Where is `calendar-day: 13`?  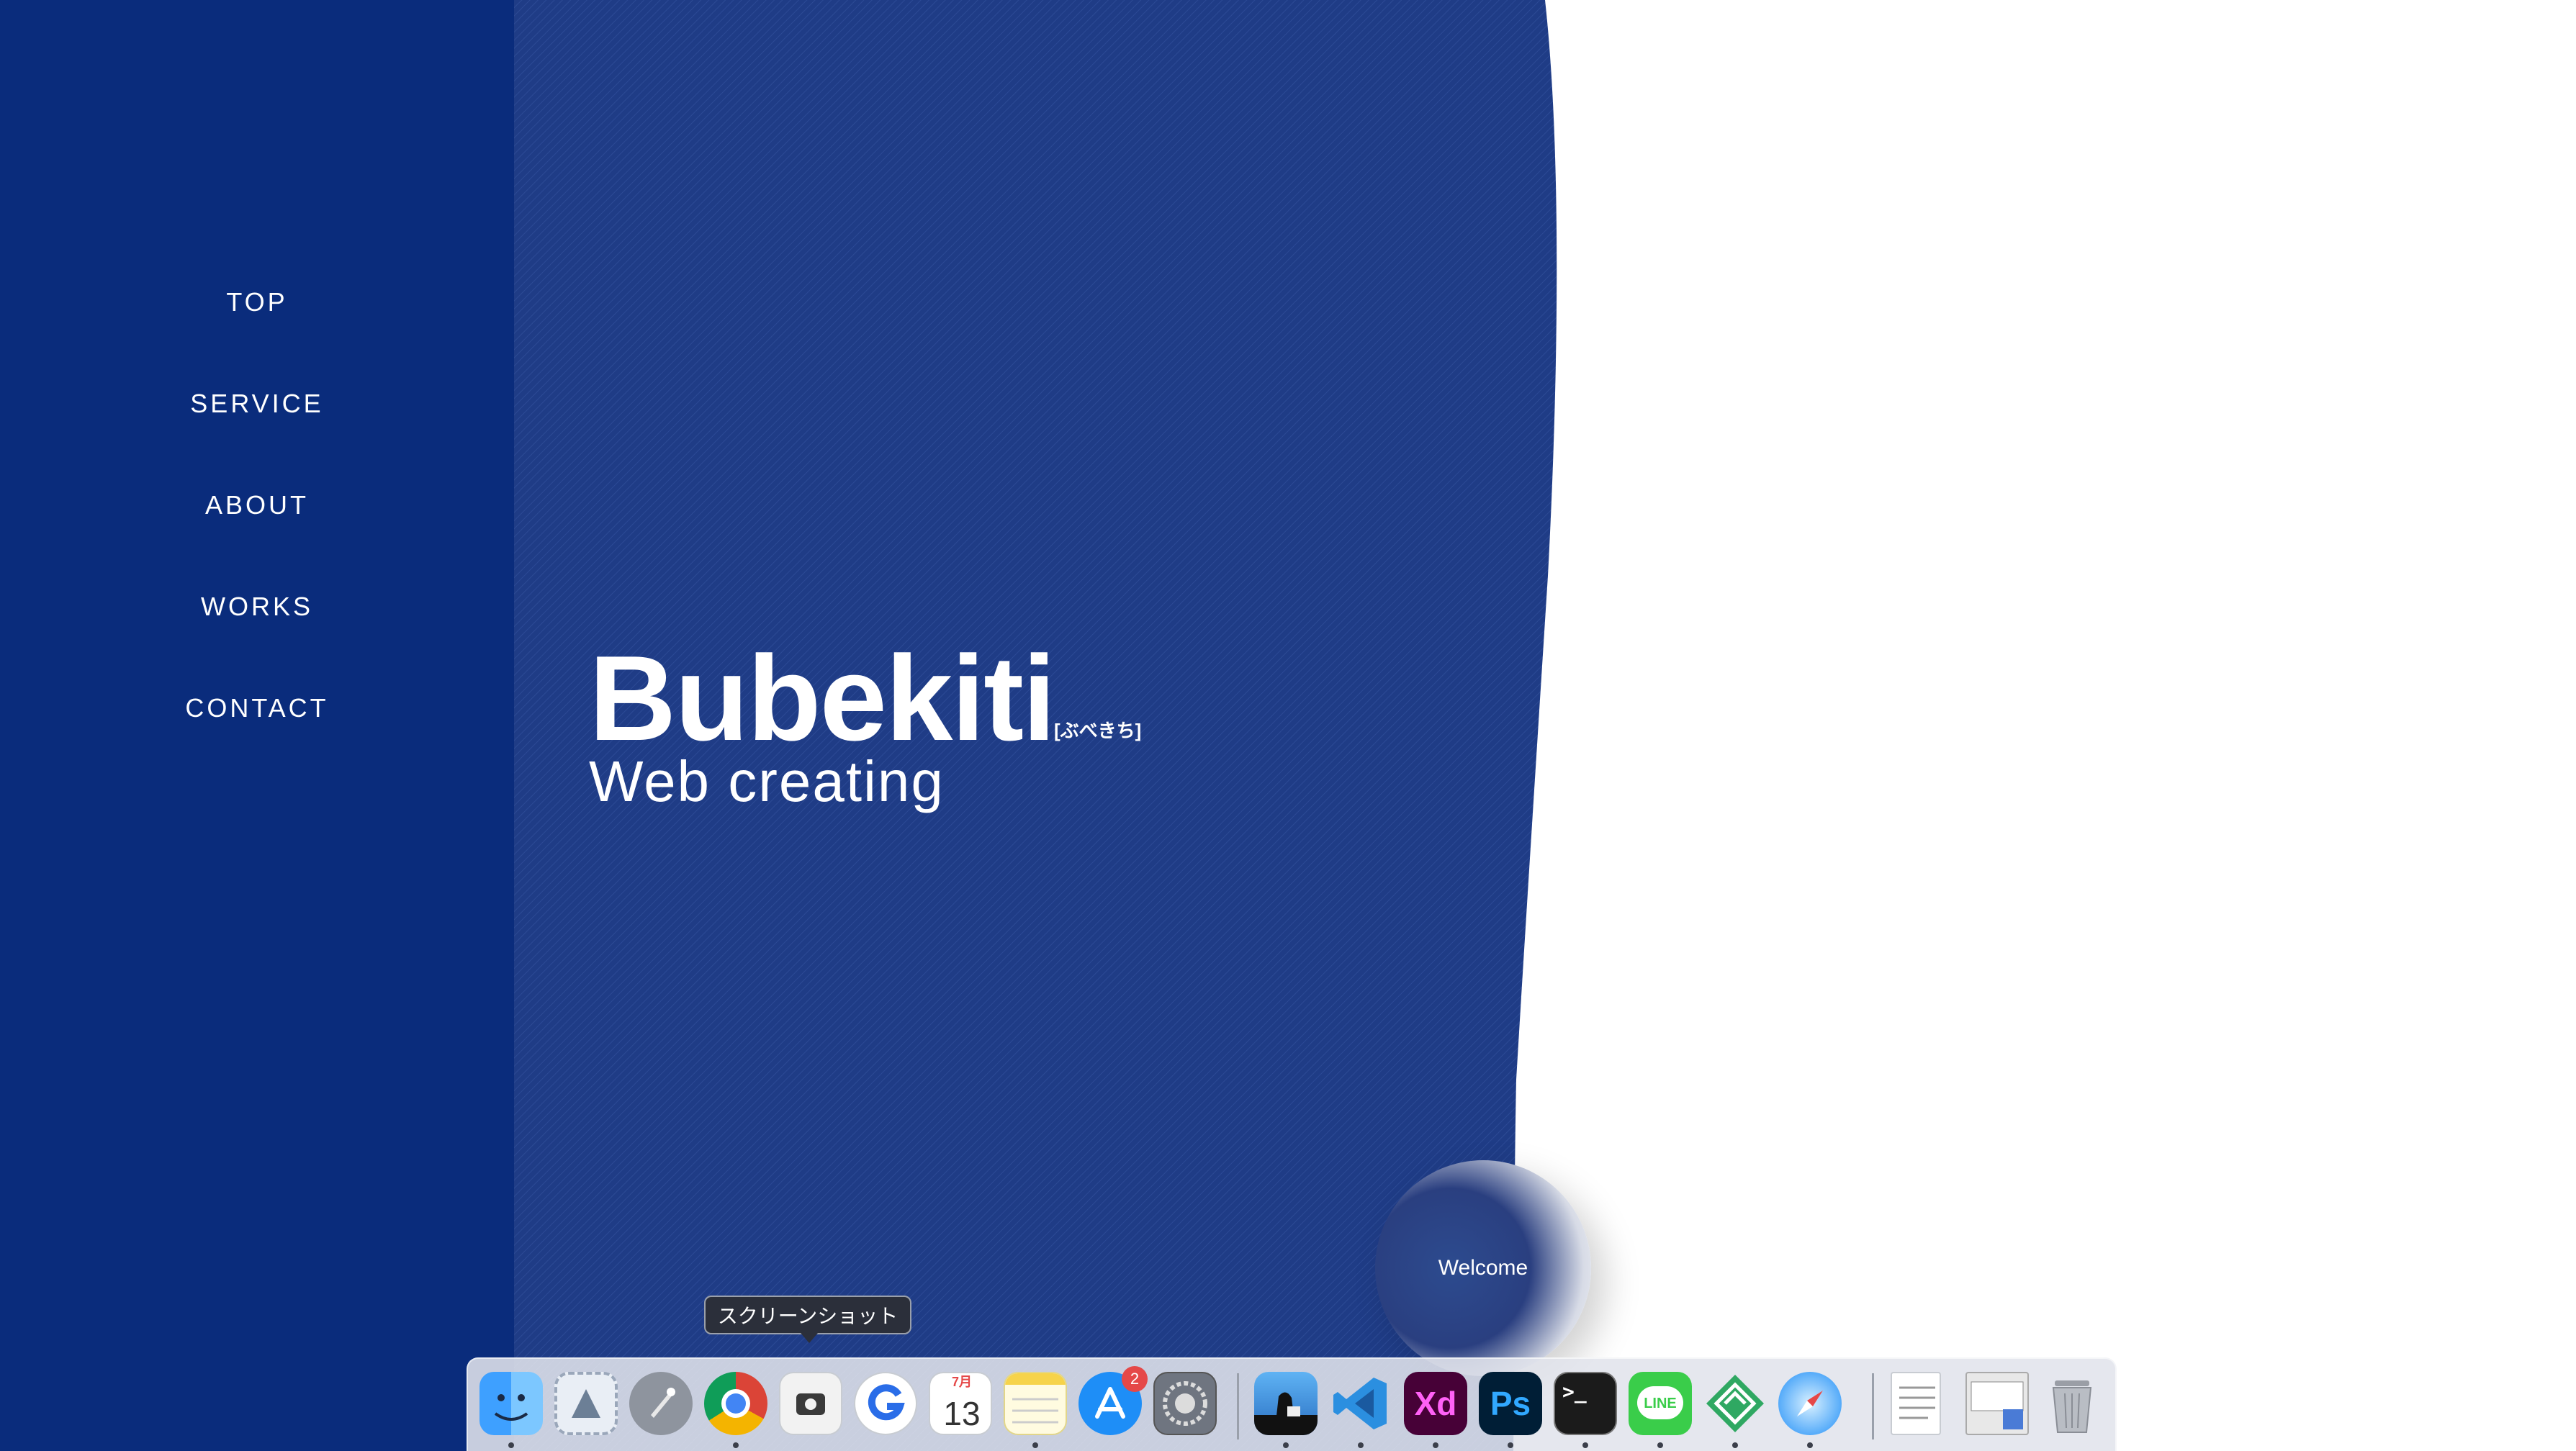
calendar-day: 13 is located at coordinates (962, 1413).